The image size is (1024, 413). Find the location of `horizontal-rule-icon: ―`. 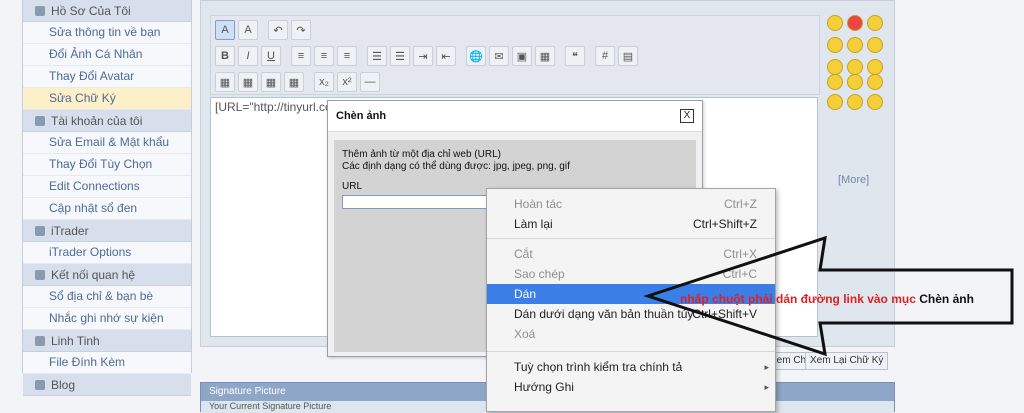

horizontal-rule-icon: ― is located at coordinates (370, 82).